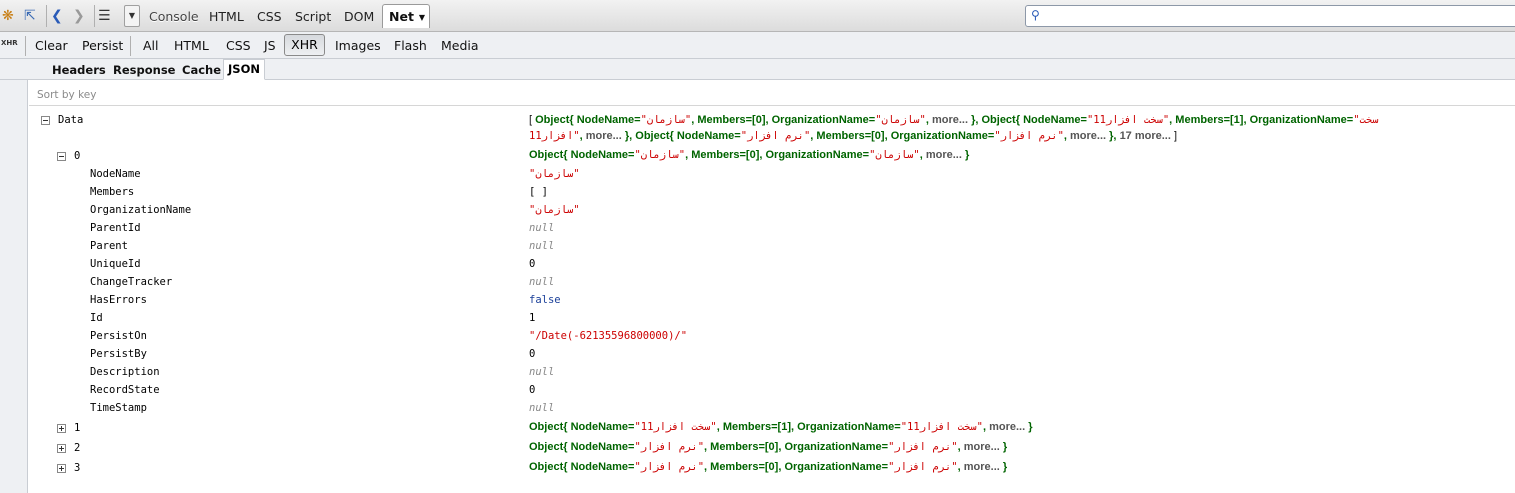  Describe the element at coordinates (460, 45) in the screenshot. I see `filter-media: Media` at that location.